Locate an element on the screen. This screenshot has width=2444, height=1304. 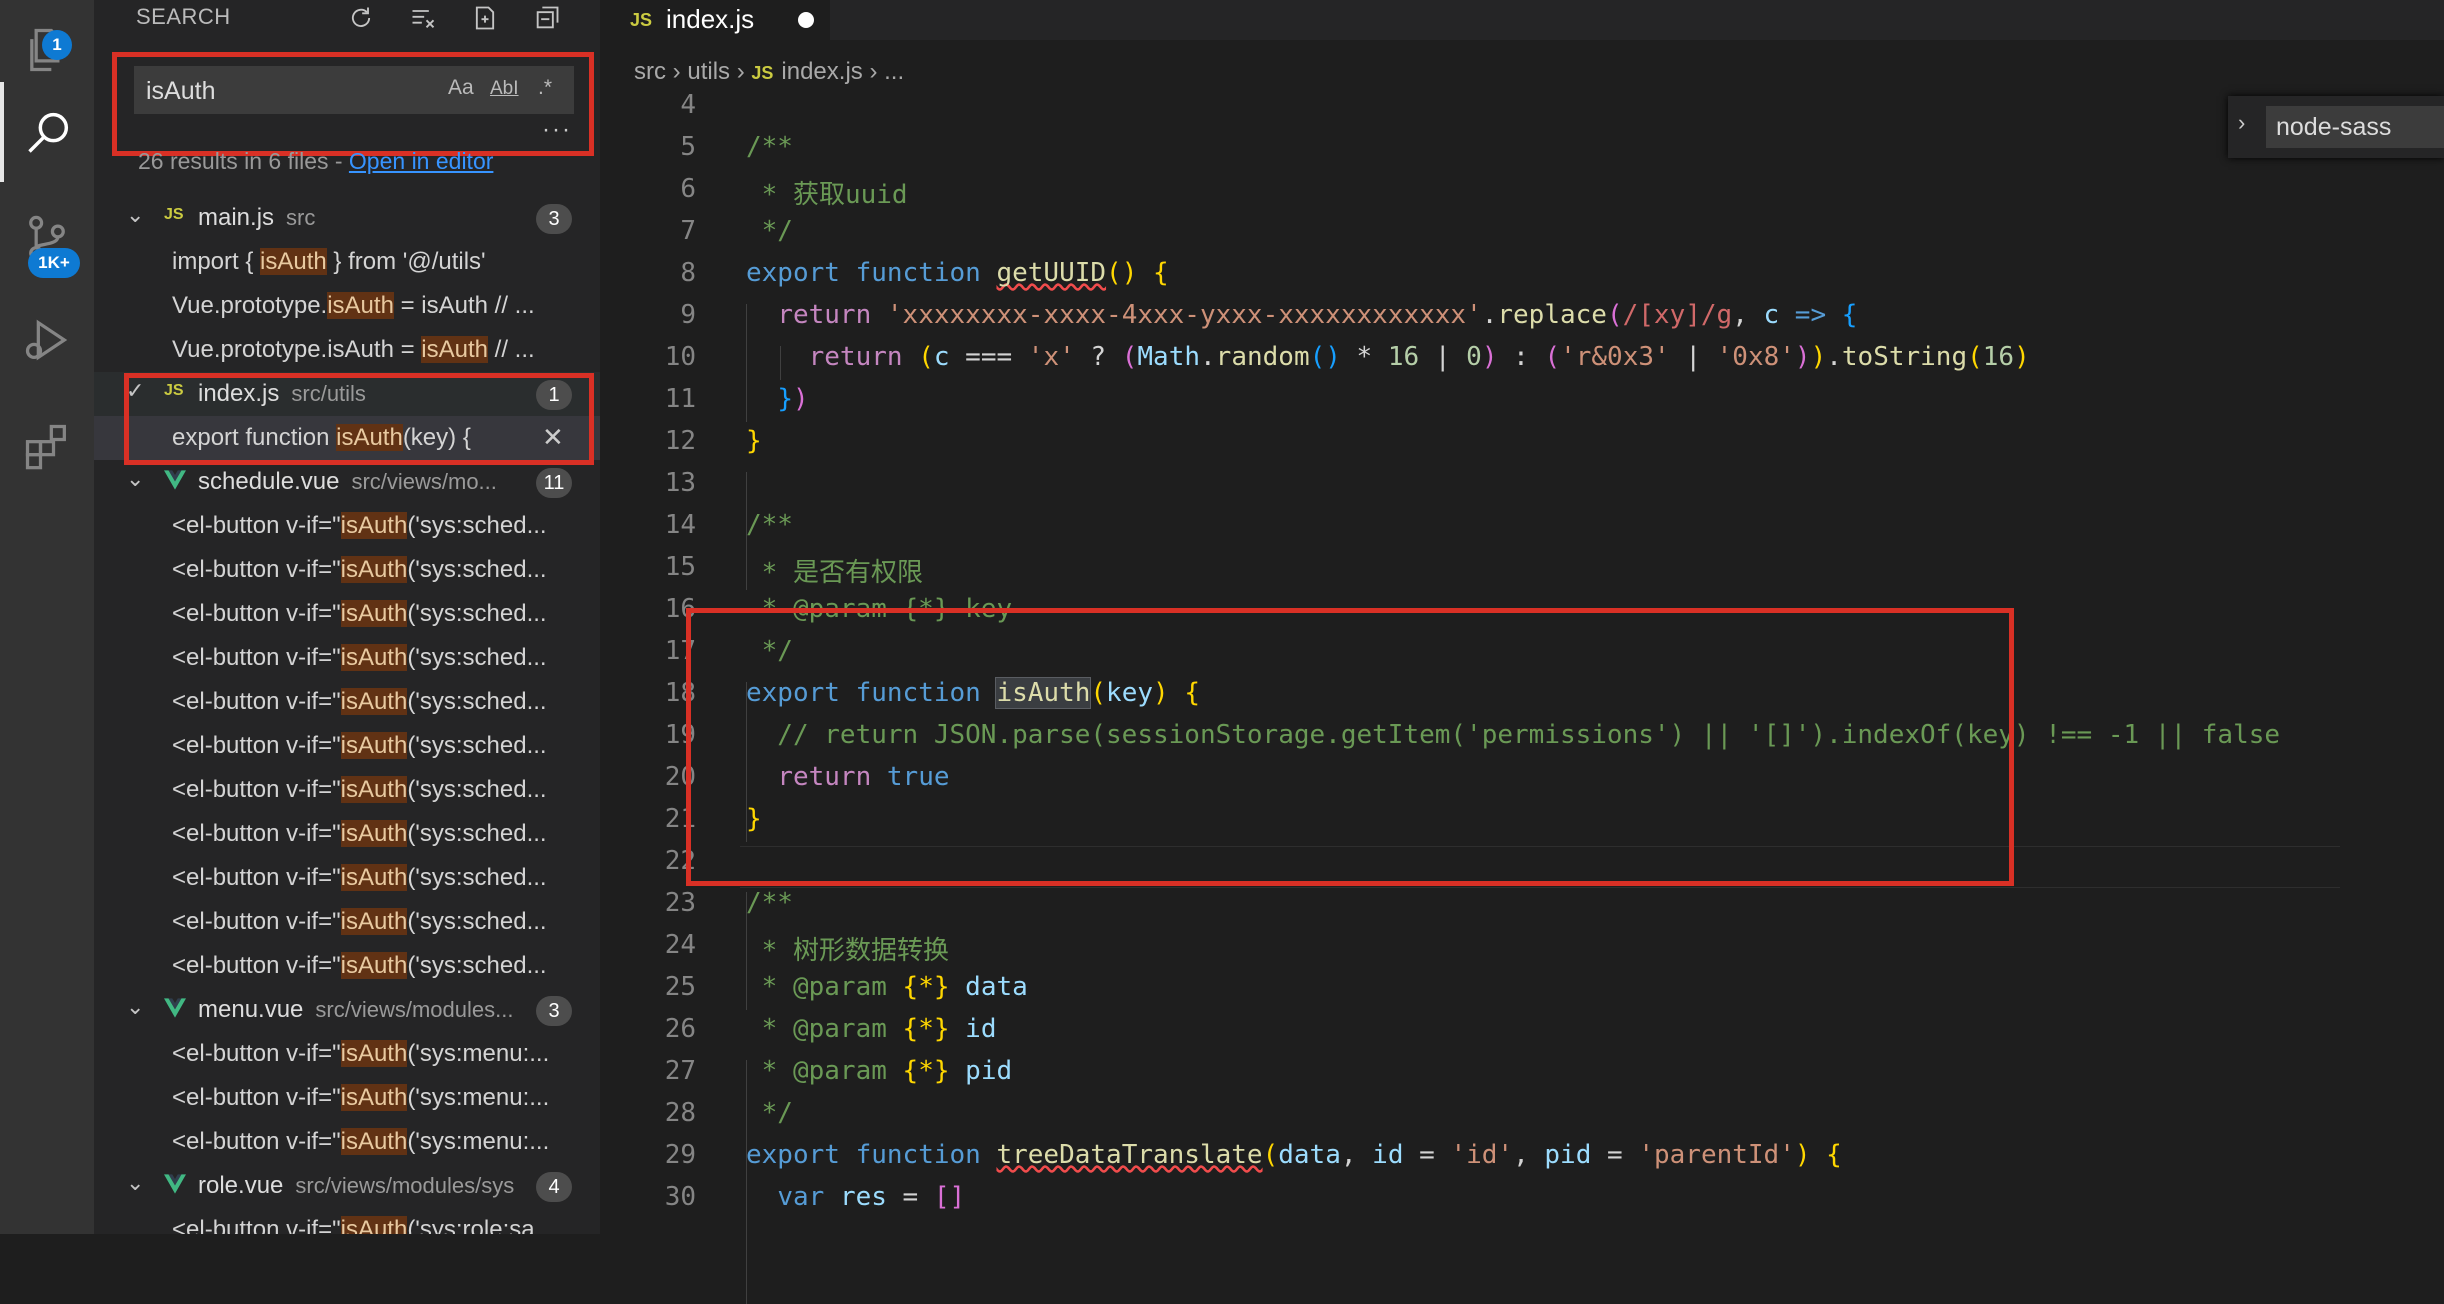
dismiss-result-icon: ✕ is located at coordinates (553, 437).